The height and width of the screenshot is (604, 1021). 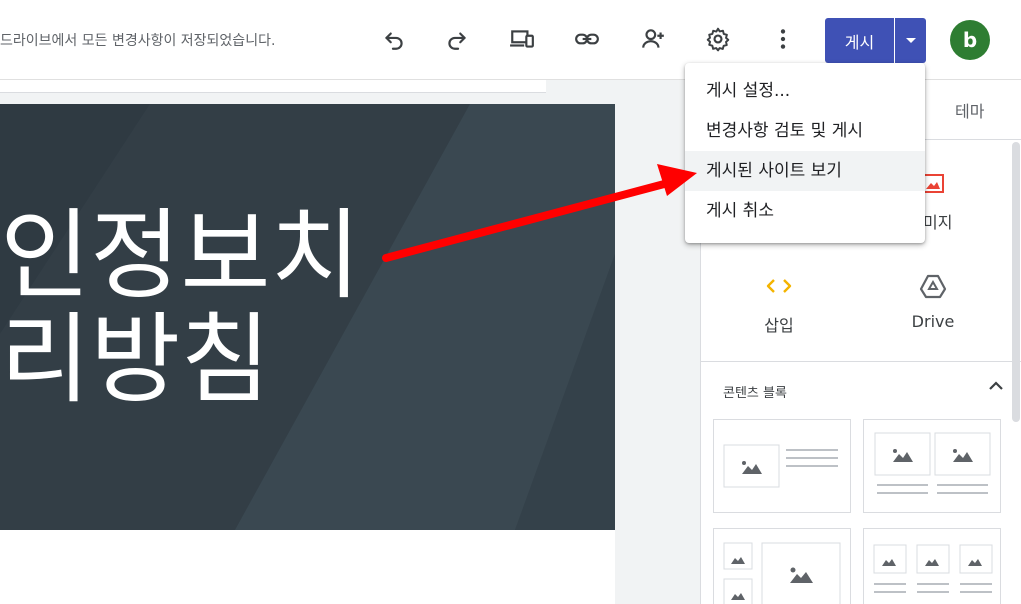 I want to click on undo-button, so click(x=394, y=39).